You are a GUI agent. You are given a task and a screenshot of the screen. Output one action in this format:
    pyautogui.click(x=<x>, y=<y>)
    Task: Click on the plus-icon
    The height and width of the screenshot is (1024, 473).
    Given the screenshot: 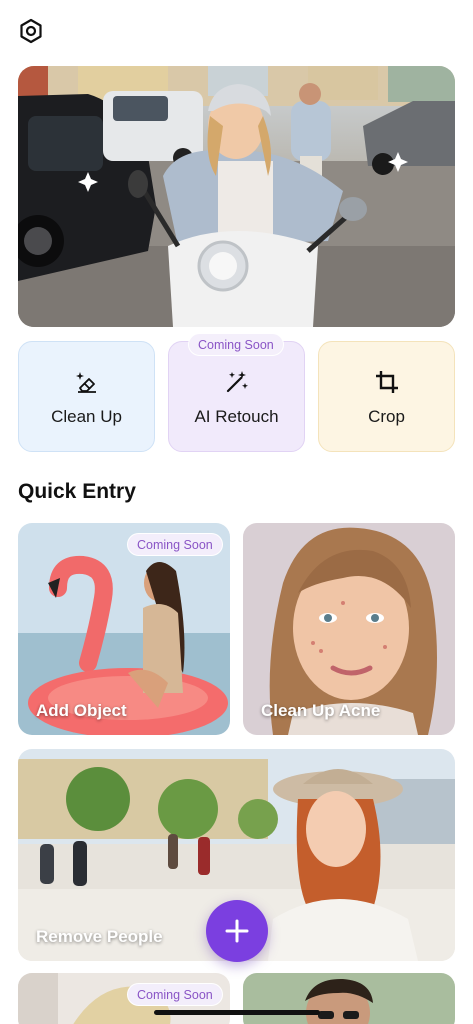 What is the action you would take?
    pyautogui.click(x=237, y=931)
    